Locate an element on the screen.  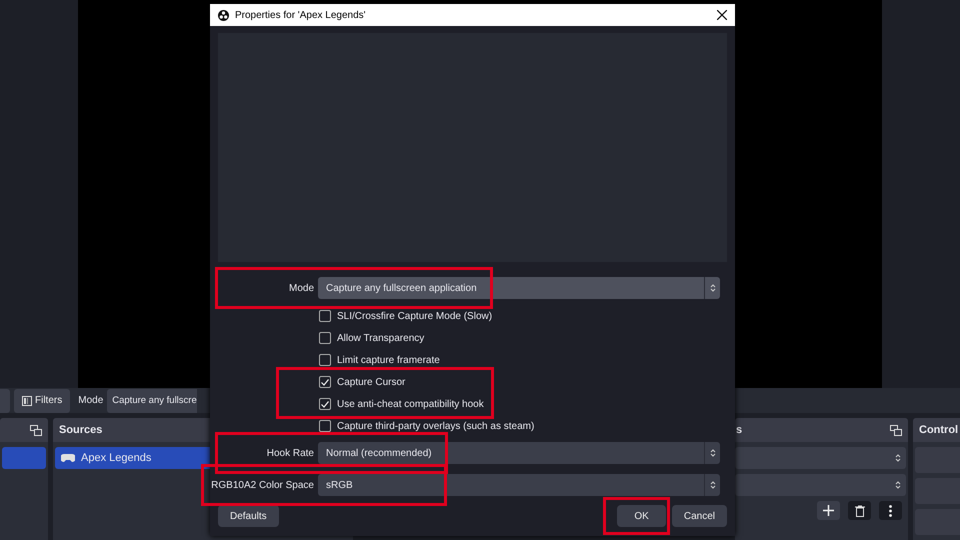
mode-dropdown: Capture any fullscre is located at coordinates (152, 400).